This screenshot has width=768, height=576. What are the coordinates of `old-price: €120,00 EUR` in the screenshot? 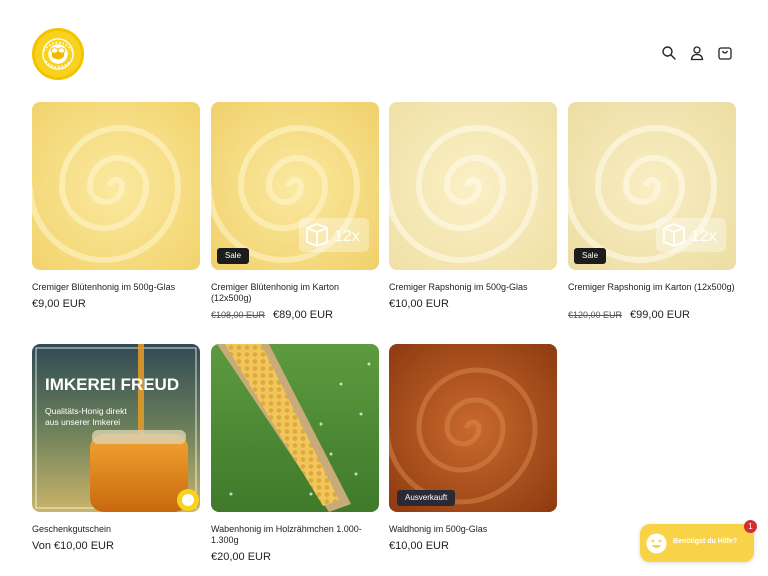 It's located at (595, 315).